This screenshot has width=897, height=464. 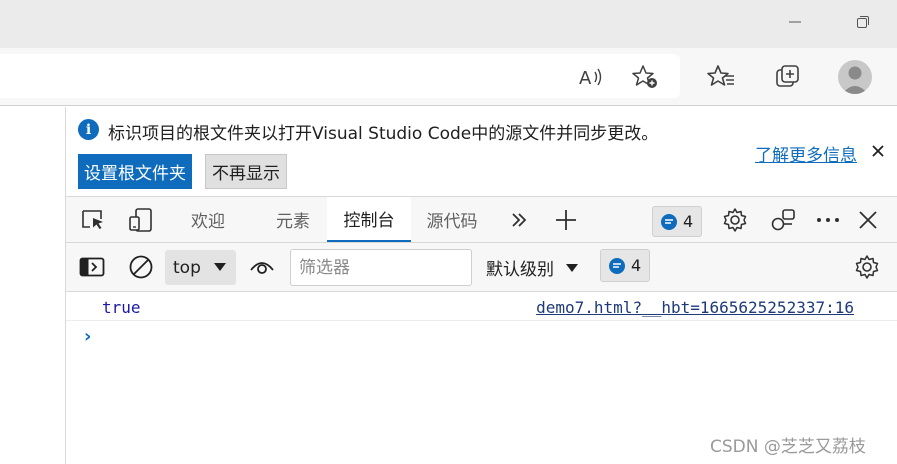 What do you see at coordinates (141, 220) in the screenshot?
I see `device-emulation-icon` at bounding box center [141, 220].